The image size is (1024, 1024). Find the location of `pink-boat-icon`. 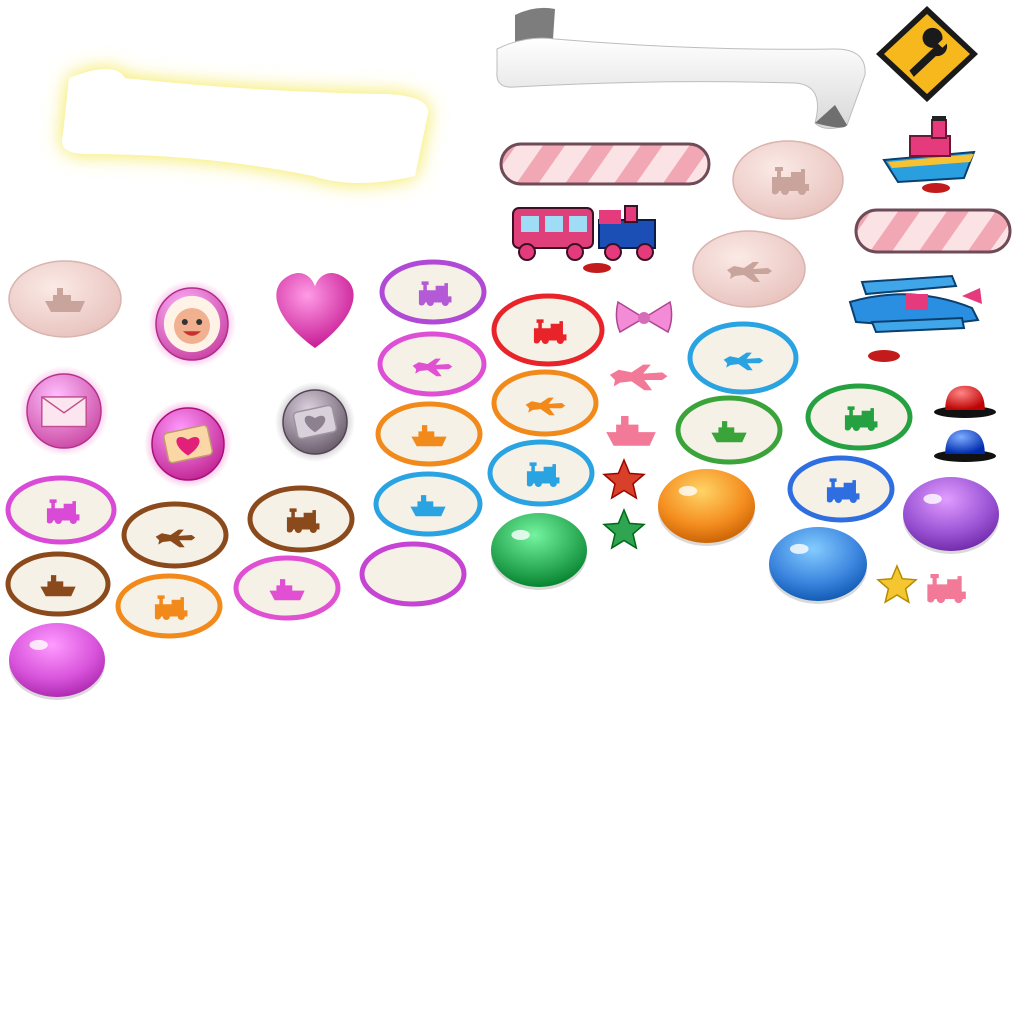

pink-boat-icon is located at coordinates (631, 429).